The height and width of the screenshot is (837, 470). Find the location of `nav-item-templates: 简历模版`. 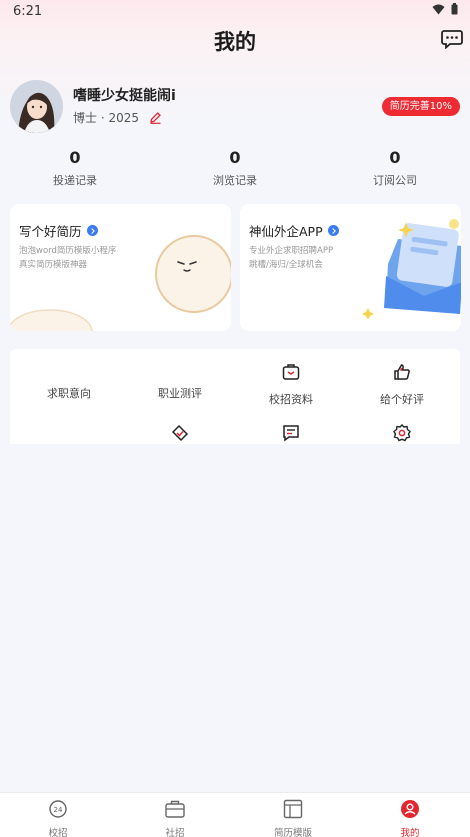

nav-item-templates: 简历模版 is located at coordinates (293, 818).